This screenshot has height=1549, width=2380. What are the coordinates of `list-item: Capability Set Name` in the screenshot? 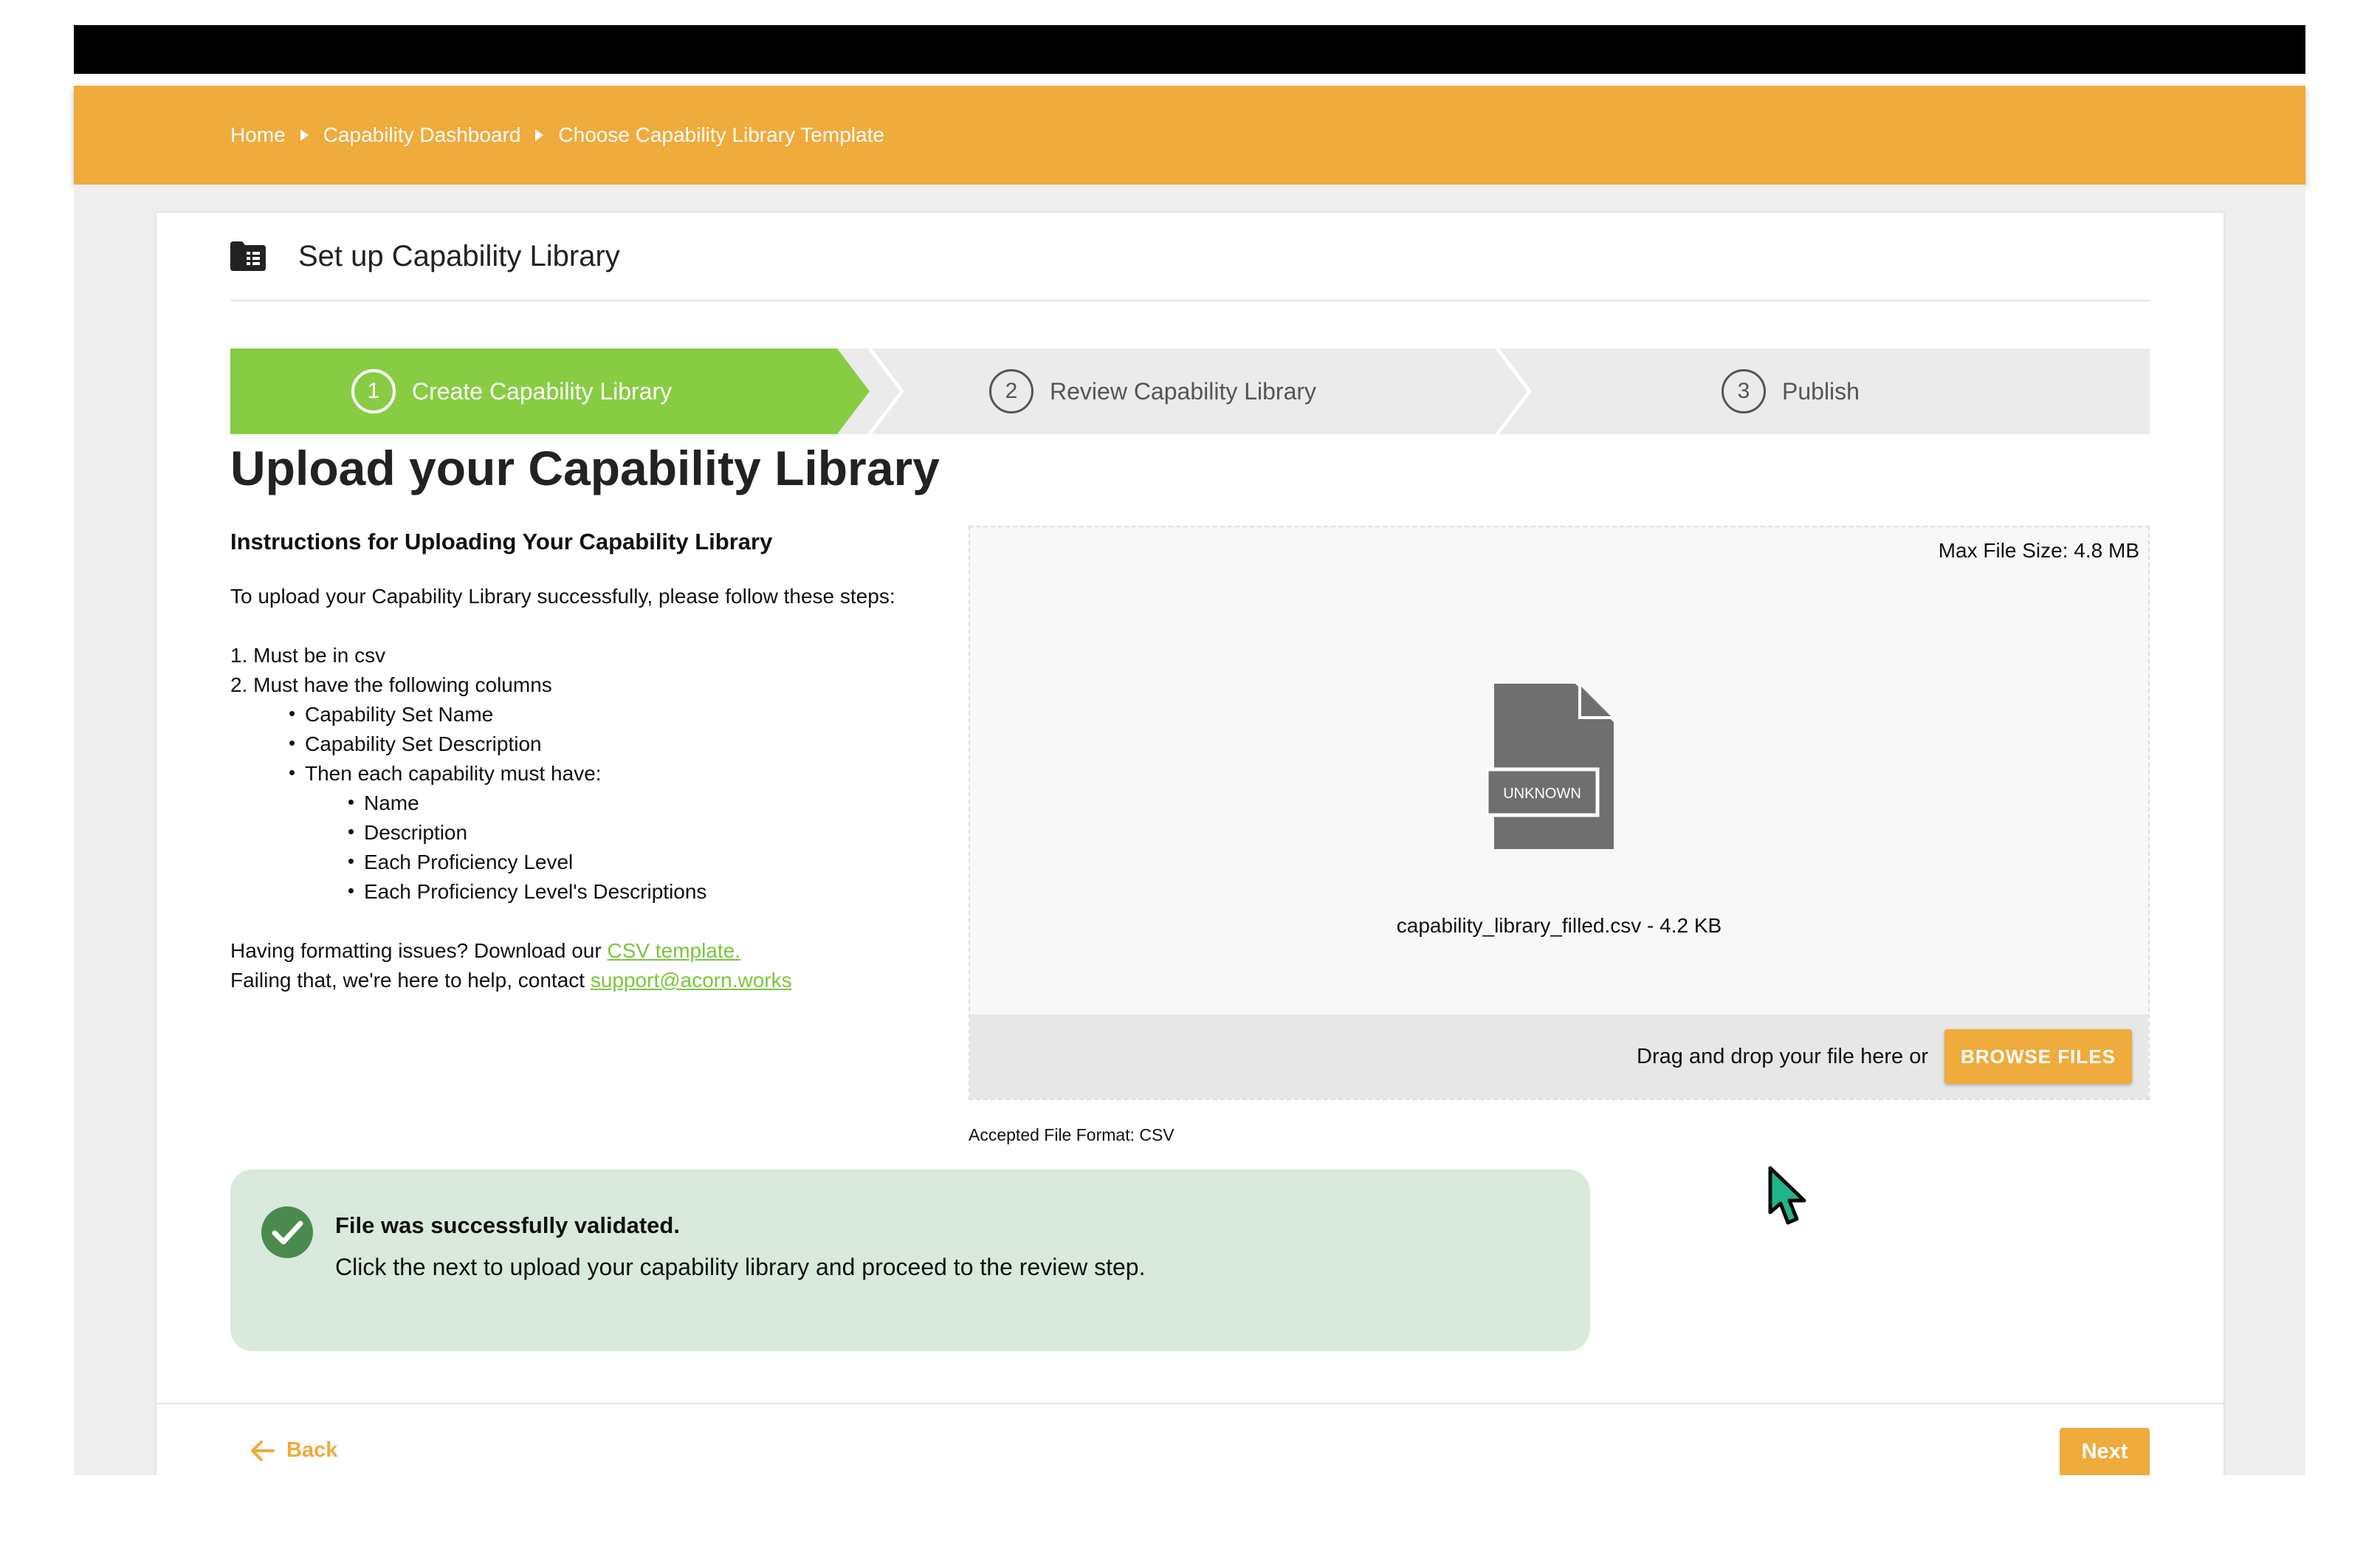 It's located at (599, 714).